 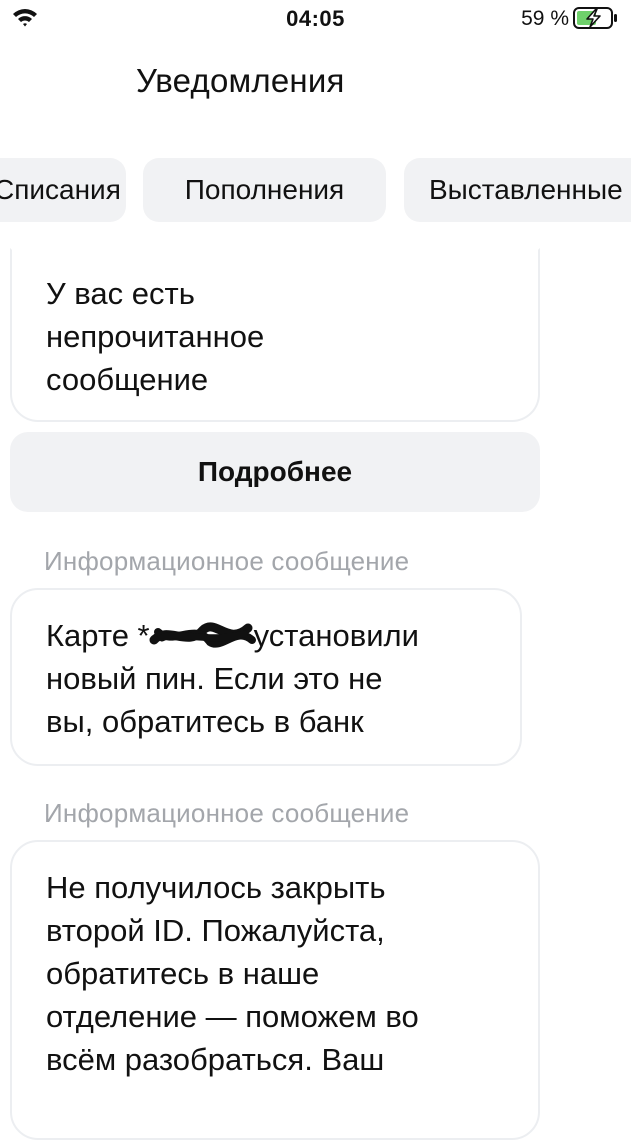 What do you see at coordinates (545, 18) in the screenshot?
I see `battery-percent: 59 %` at bounding box center [545, 18].